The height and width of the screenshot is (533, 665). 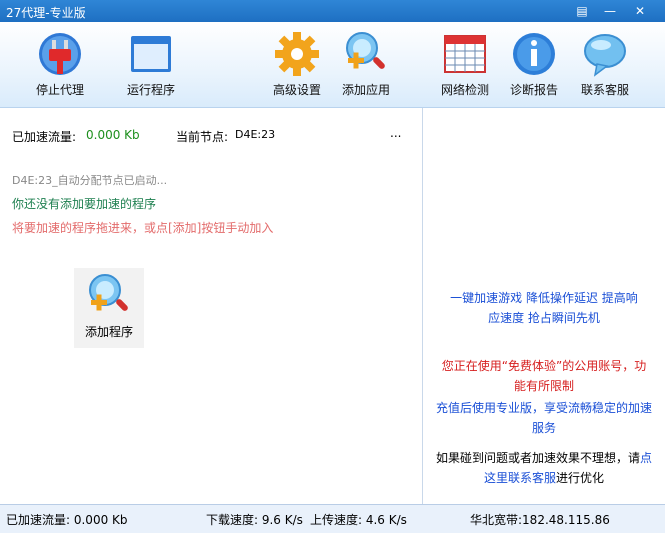 I want to click on upgrade-text: 充值后使用专业版，享受流畅稳定的加速 服务, so click(x=544, y=418).